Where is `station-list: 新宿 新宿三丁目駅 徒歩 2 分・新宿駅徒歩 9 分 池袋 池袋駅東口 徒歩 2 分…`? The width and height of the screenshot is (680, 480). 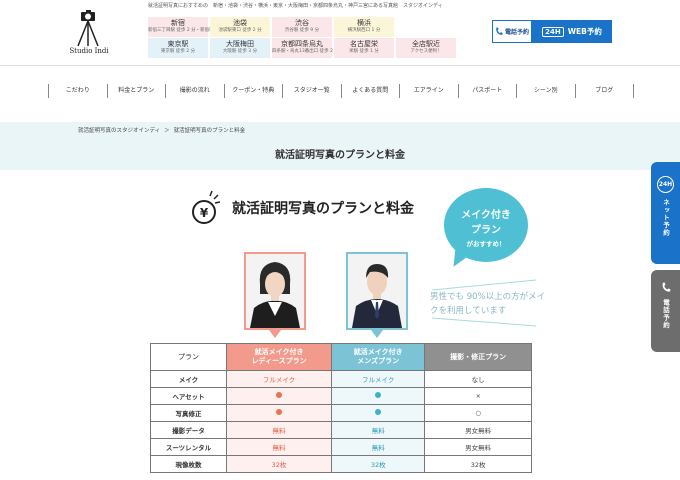
station-list: 新宿 新宿三丁目駅 徒歩 2 分・新宿駅徒歩 9 分 池袋 池袋駅東口 徒歩 2 分… is located at coordinates (302, 38).